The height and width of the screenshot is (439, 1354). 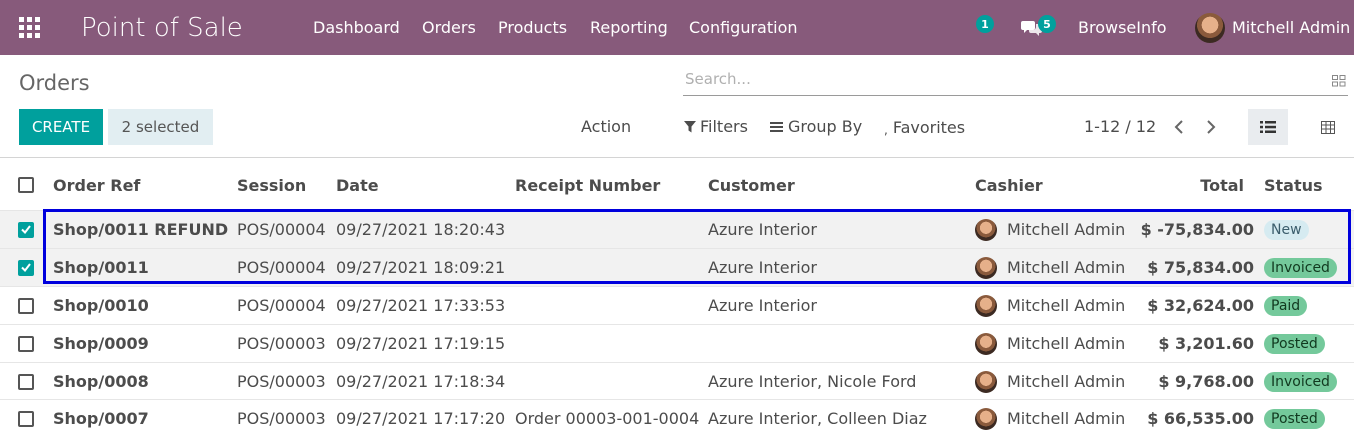 I want to click on checkmark-icon, so click(x=26, y=267).